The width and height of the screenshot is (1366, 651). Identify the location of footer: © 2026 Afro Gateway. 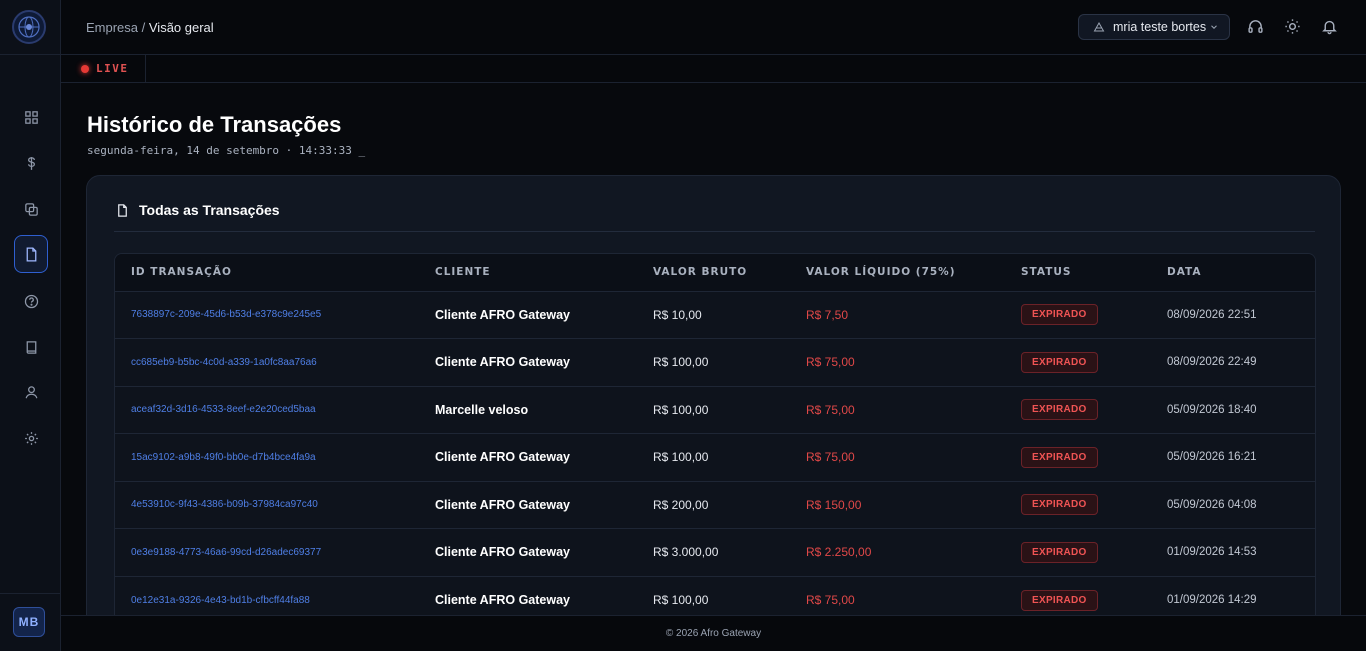
(713, 633).